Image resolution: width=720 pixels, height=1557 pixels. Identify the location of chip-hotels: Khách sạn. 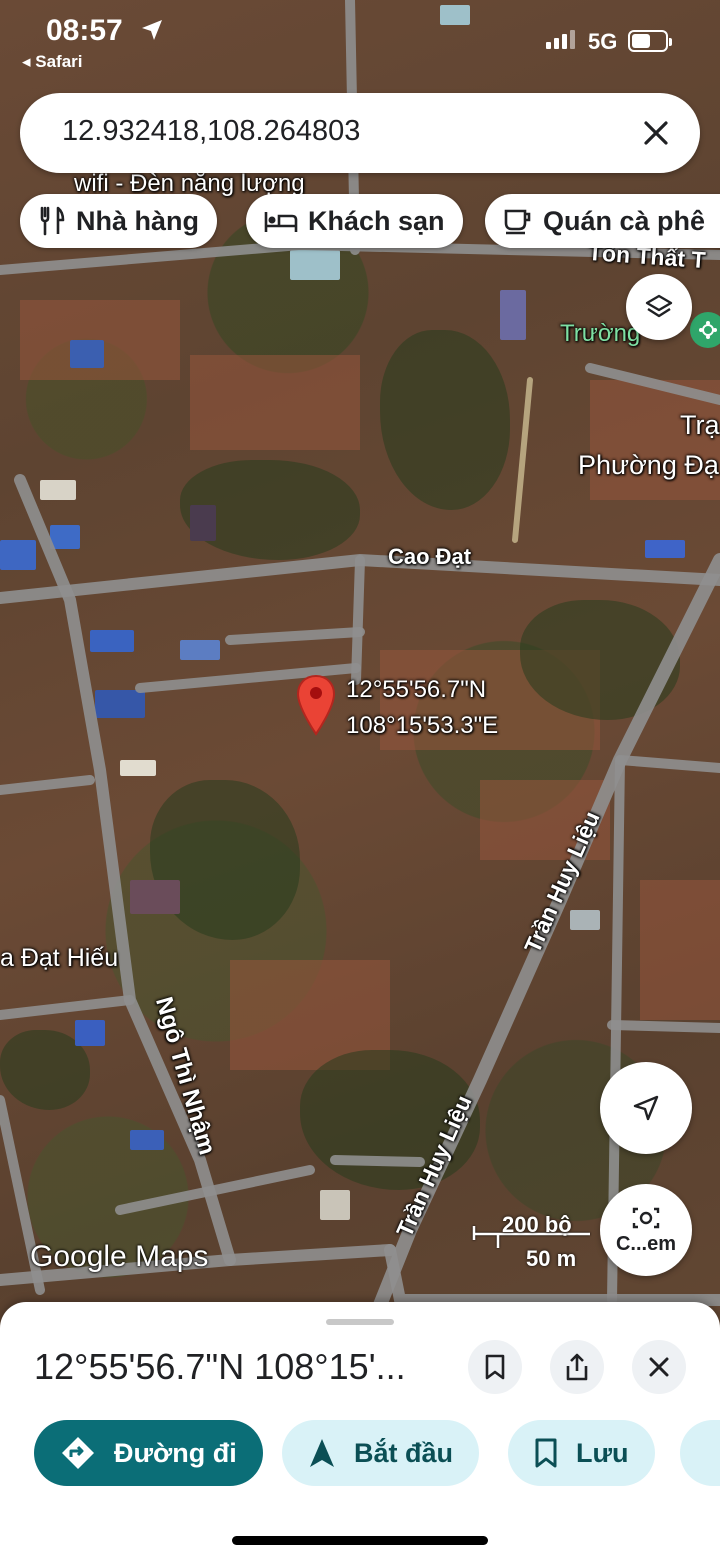
(354, 221).